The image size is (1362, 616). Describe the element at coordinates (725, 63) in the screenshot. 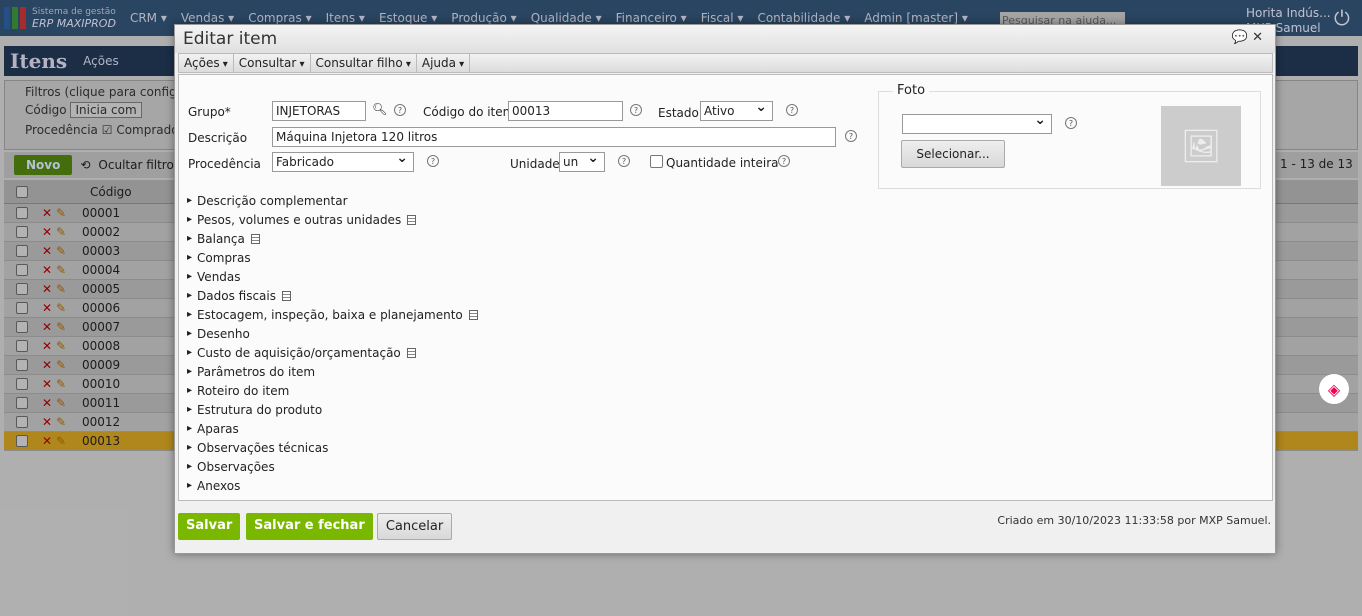

I see `dialog-menu: AçõesConsultarConsultar filhoAjuda` at that location.